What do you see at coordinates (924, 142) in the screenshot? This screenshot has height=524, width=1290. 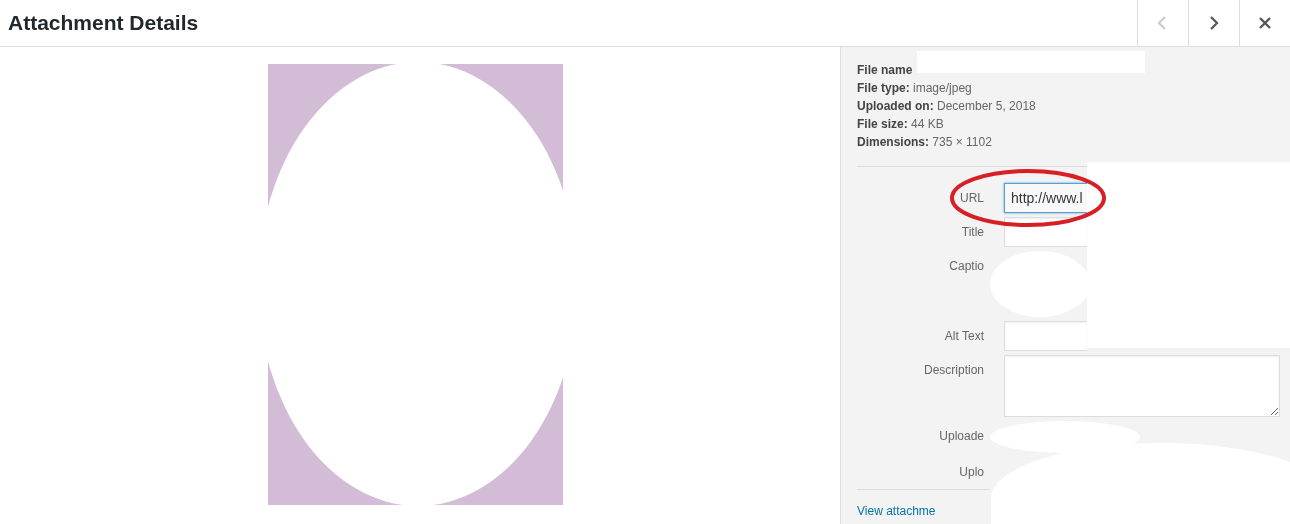 I see `file-detail: Dimensions: 735 × 1102` at bounding box center [924, 142].